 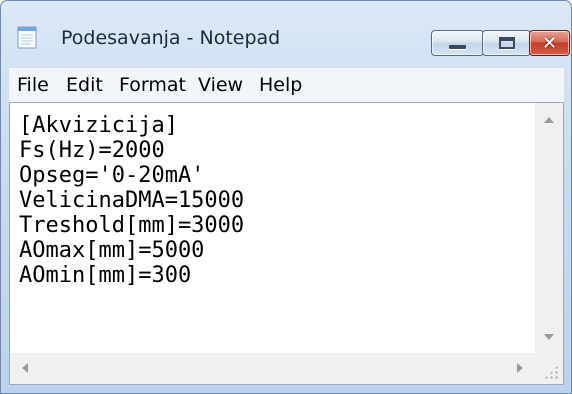 I want to click on horizontal-scrollbar, so click(x=272, y=368).